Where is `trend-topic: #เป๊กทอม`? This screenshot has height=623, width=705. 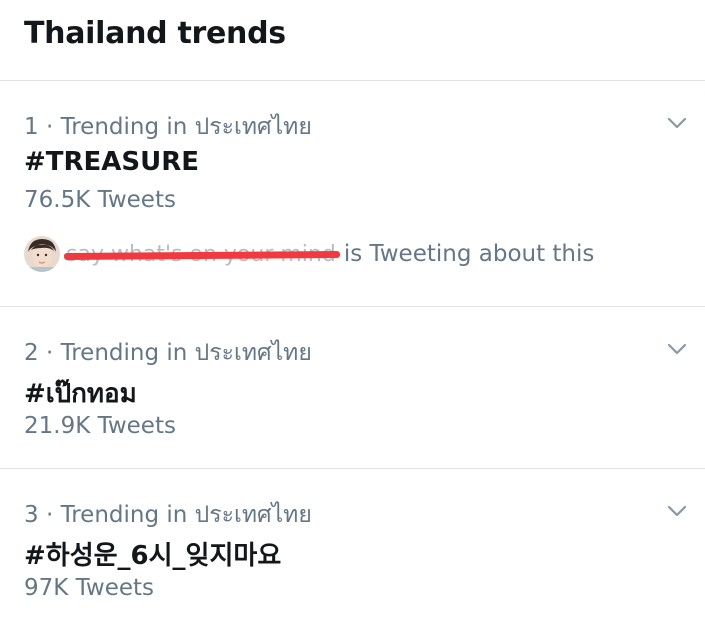 trend-topic: #เป๊กทอม is located at coordinates (80, 393).